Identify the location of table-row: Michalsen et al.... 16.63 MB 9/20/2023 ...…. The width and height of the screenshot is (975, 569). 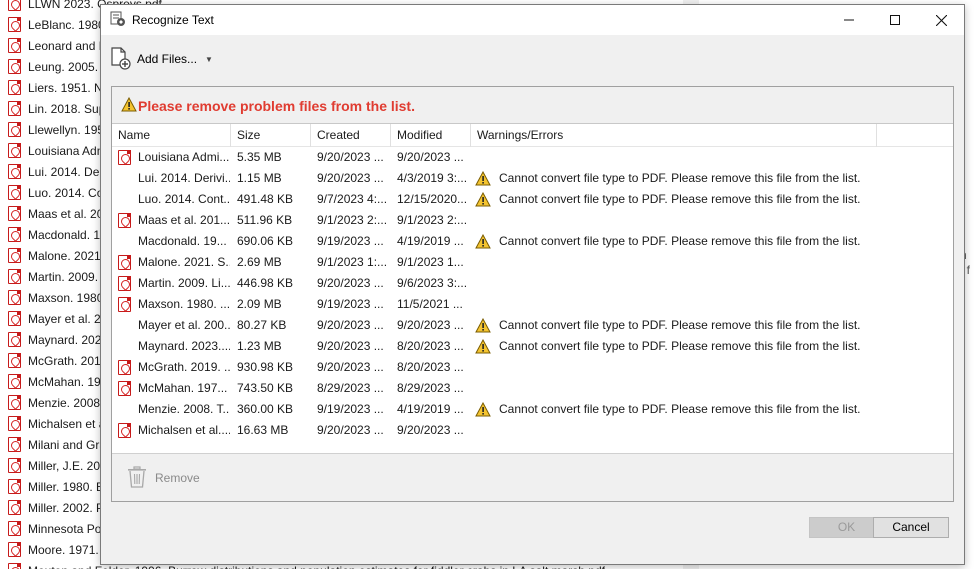
(532, 430).